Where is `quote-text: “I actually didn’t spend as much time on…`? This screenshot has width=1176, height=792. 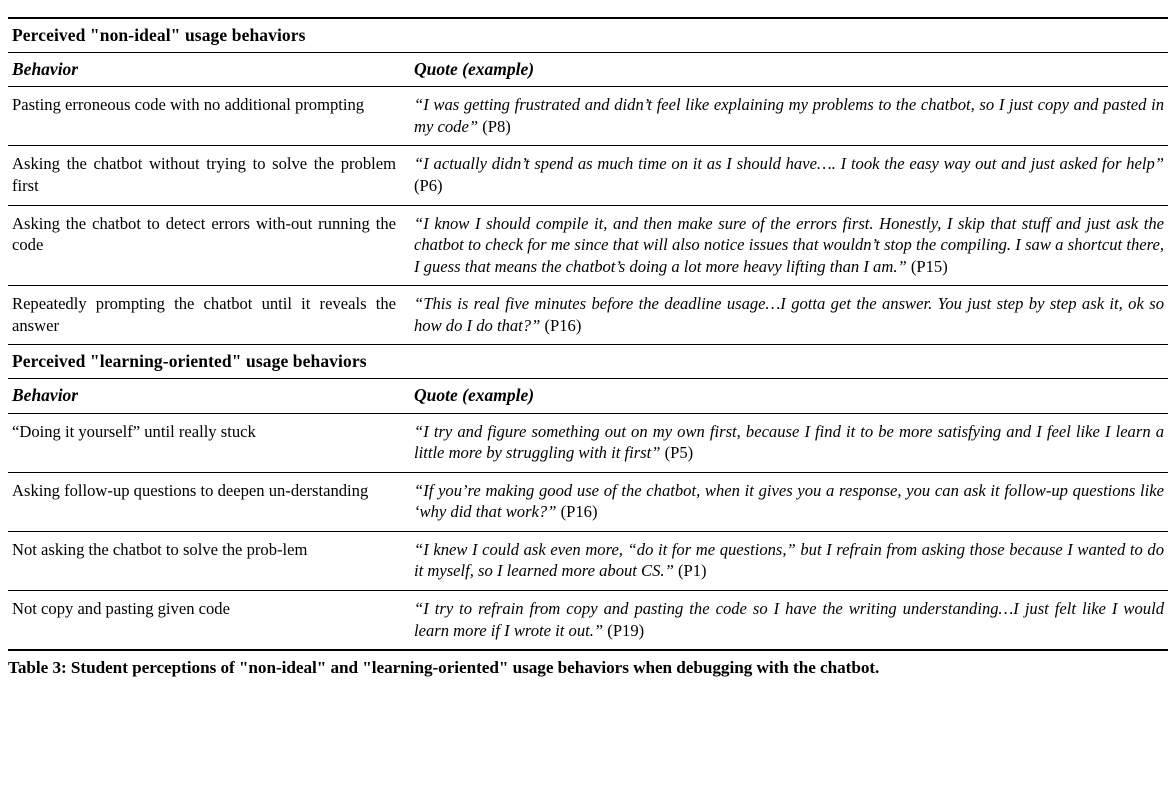 quote-text: “I actually didn’t spend as much time on… is located at coordinates (789, 164).